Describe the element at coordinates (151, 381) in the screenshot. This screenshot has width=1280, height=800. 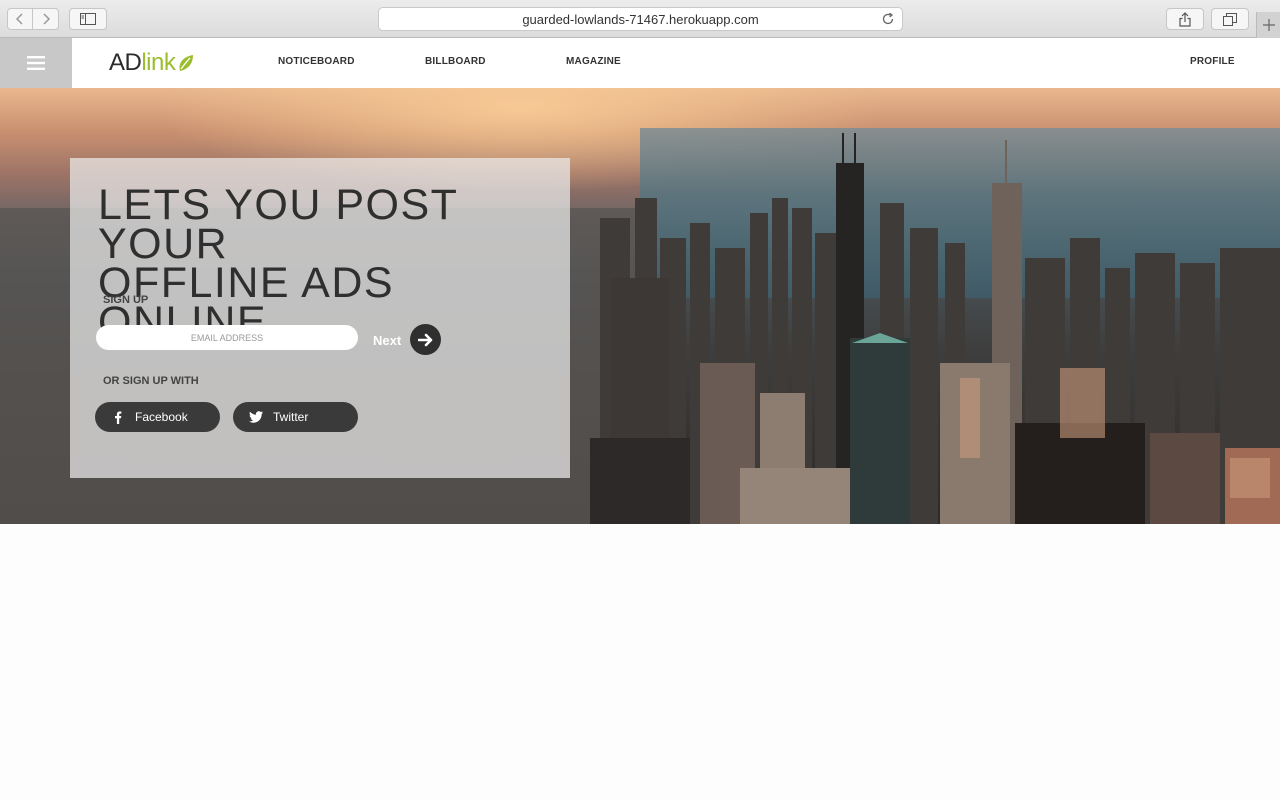
I see `or-signup-label: OR SIGN UP WITH` at that location.